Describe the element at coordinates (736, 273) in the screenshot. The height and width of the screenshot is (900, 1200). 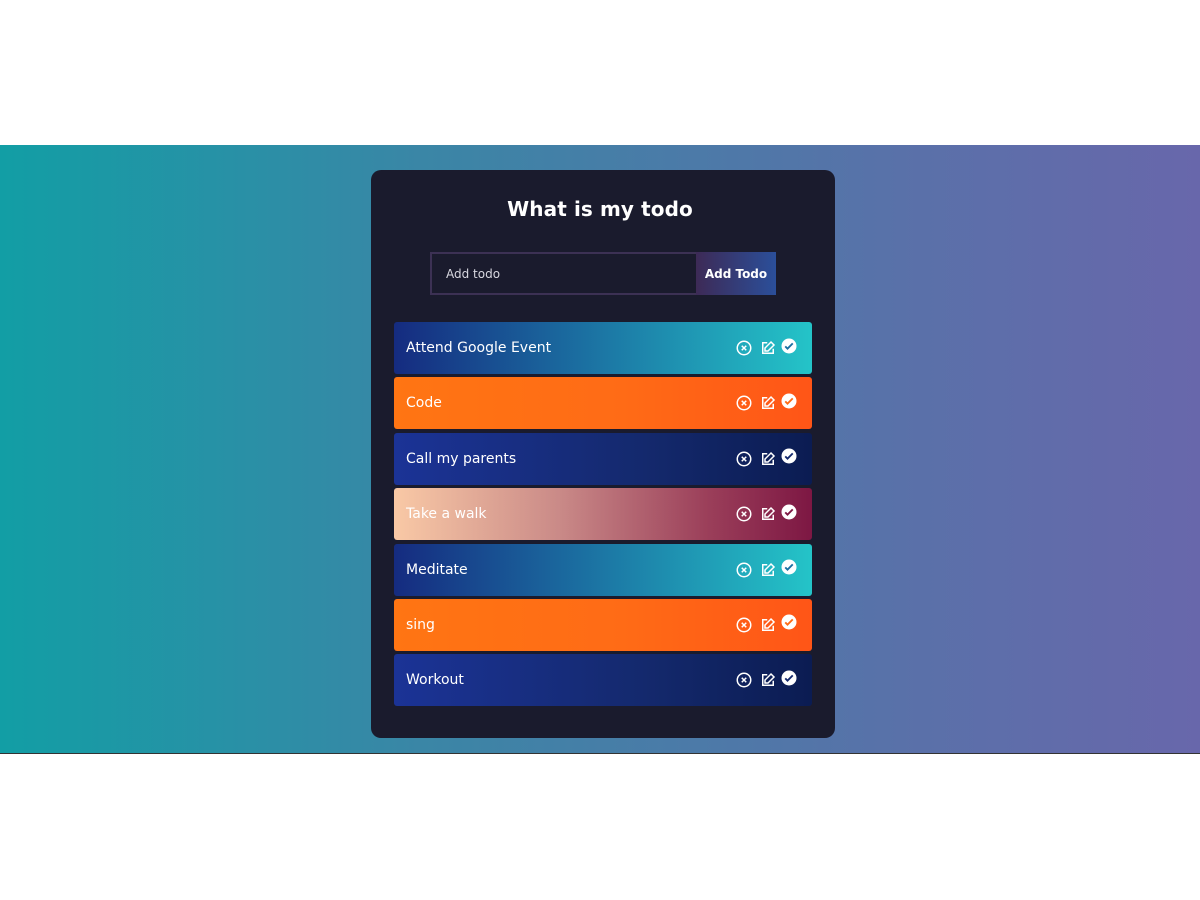
I see `add-todo-button: Add Todo` at that location.